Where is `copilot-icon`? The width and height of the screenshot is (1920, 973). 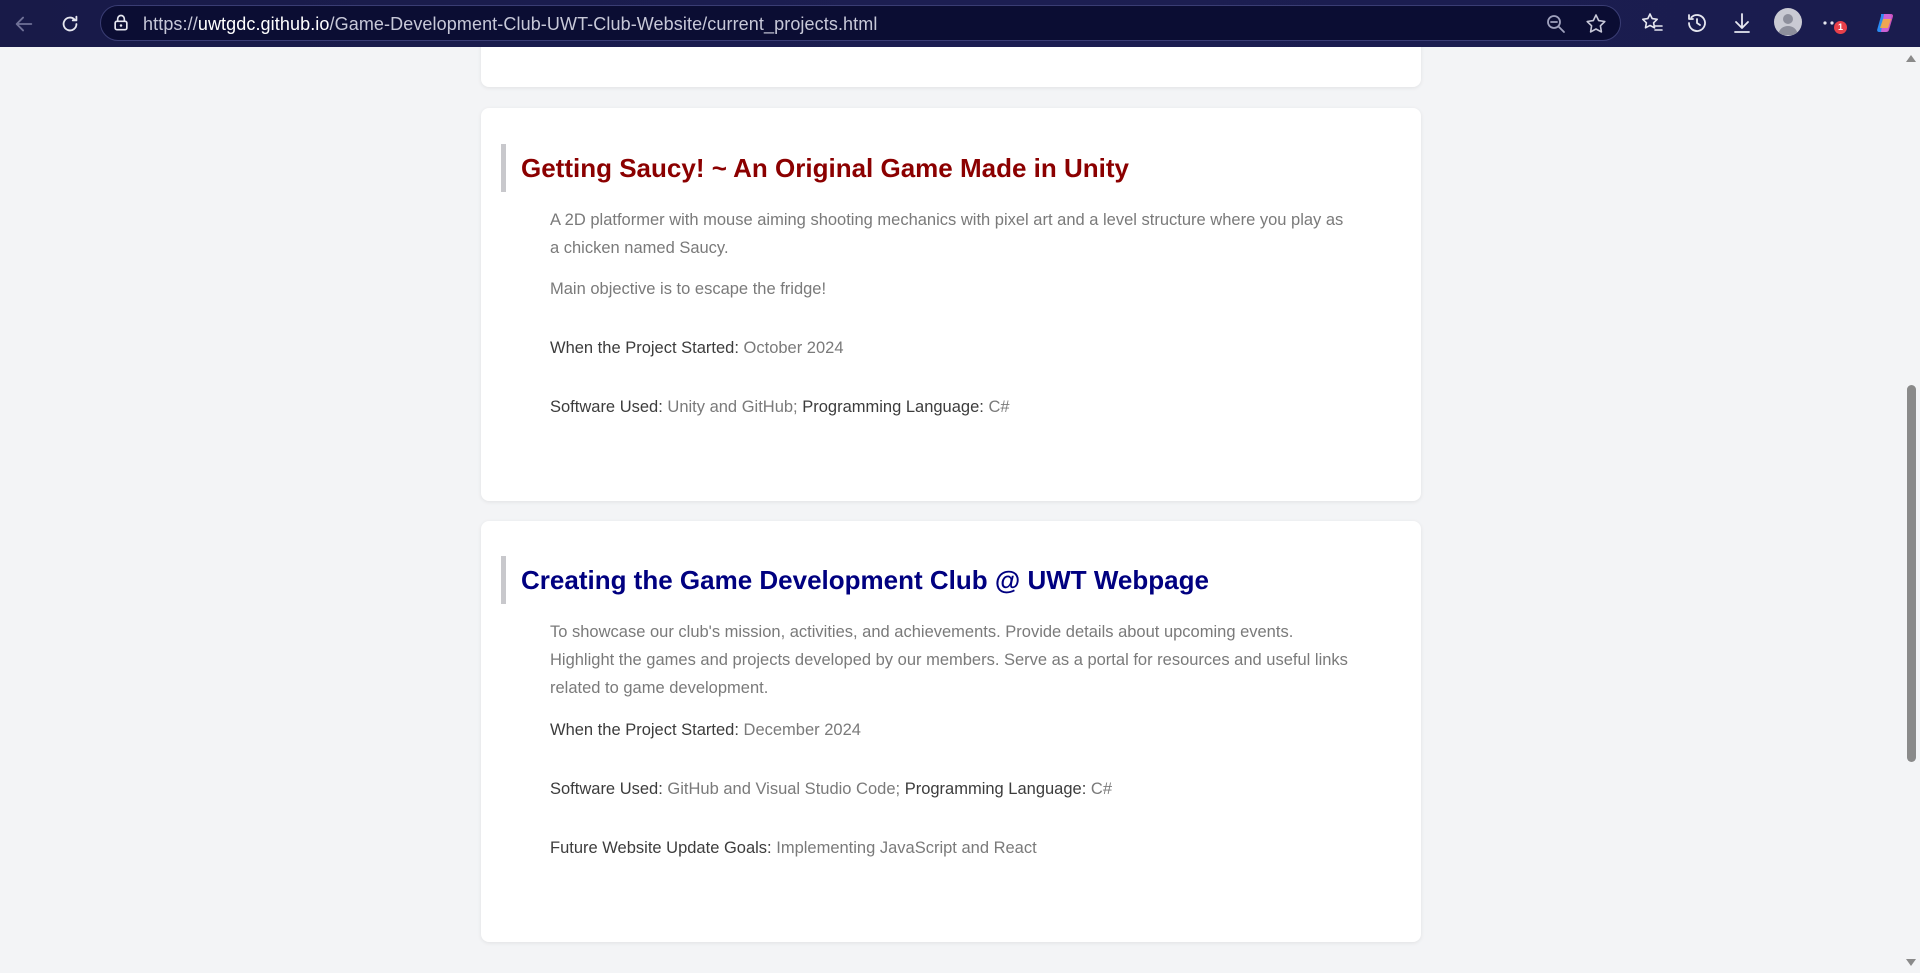 copilot-icon is located at coordinates (1885, 23).